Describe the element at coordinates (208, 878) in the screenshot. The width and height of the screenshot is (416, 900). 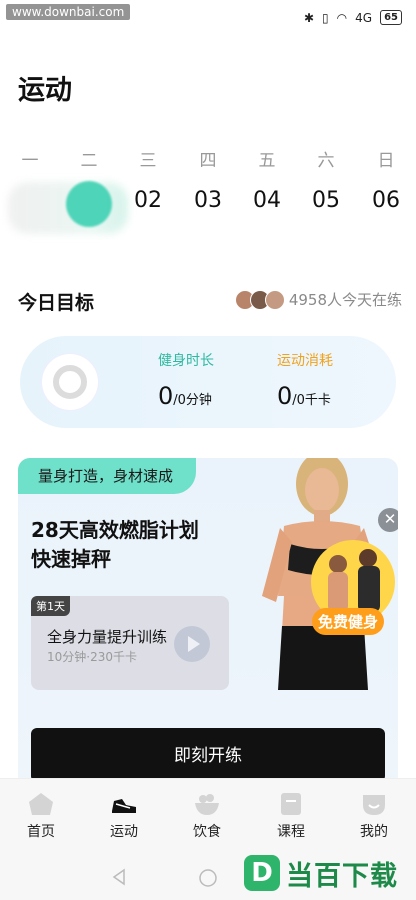
I see `home-circle-icon` at that location.